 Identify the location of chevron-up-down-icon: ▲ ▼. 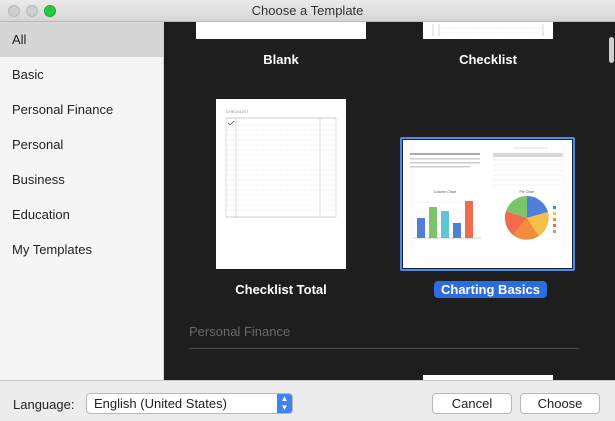
(284, 403).